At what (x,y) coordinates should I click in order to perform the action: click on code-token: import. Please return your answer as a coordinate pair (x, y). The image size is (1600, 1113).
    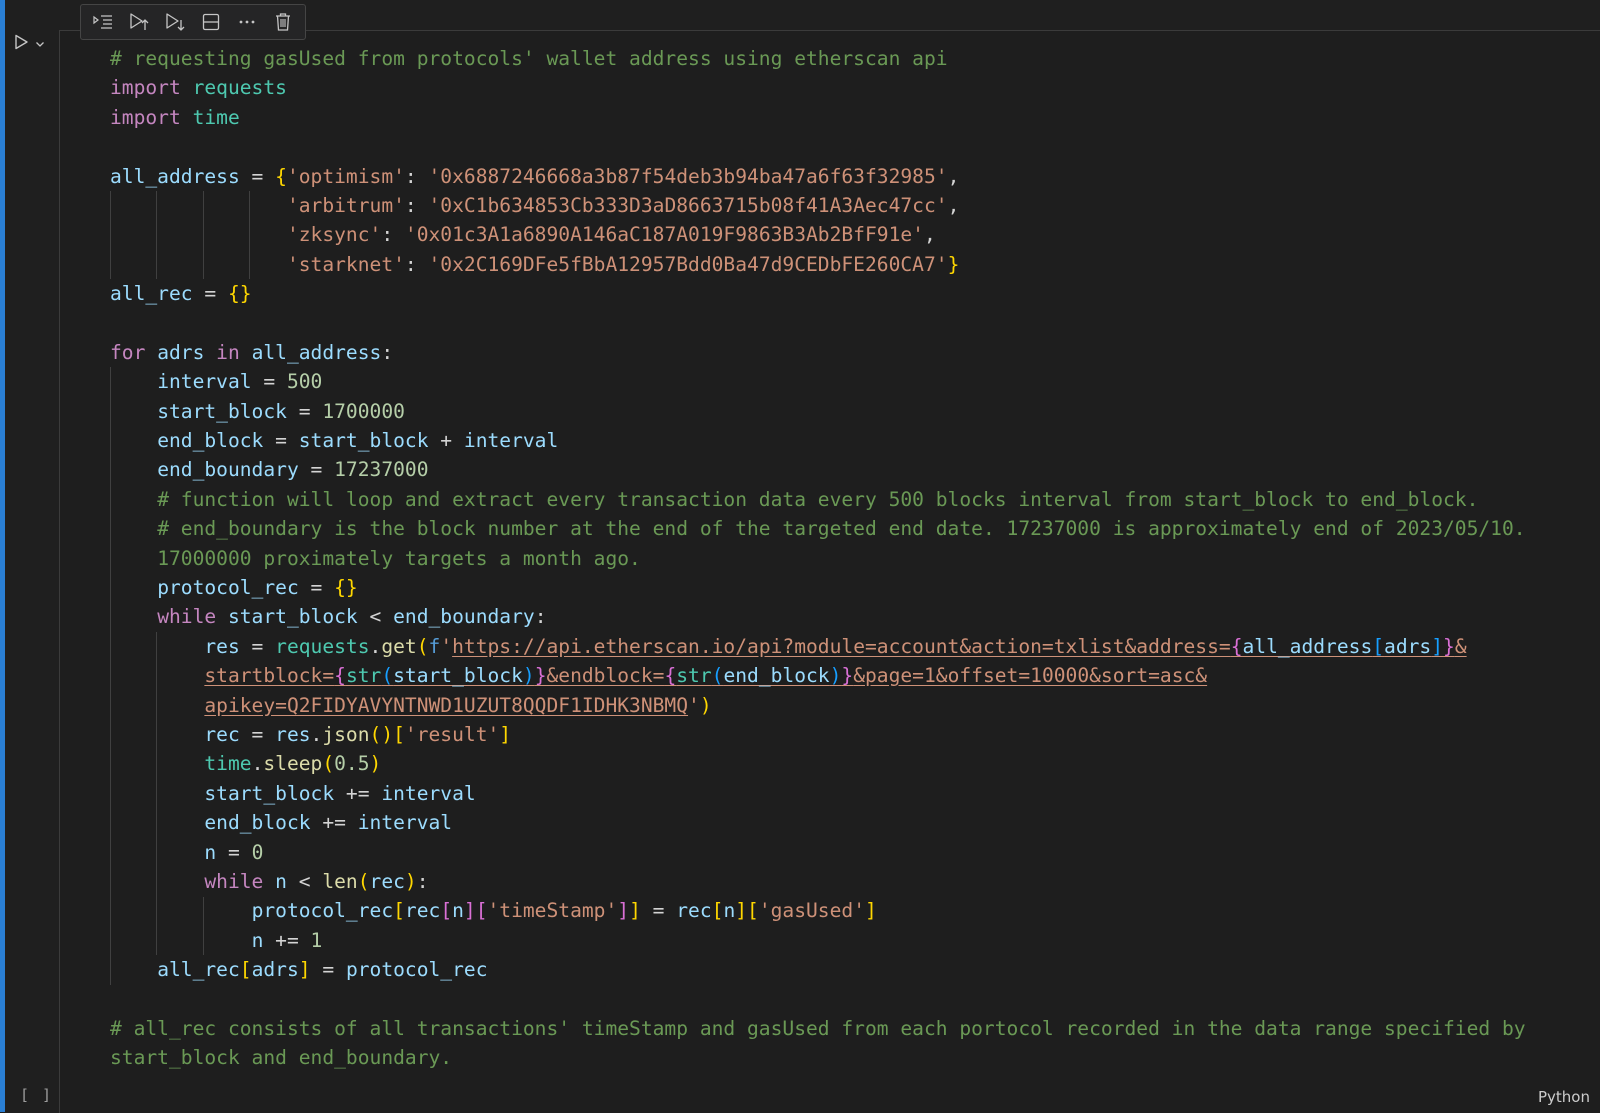
    Looking at the image, I should click on (145, 88).